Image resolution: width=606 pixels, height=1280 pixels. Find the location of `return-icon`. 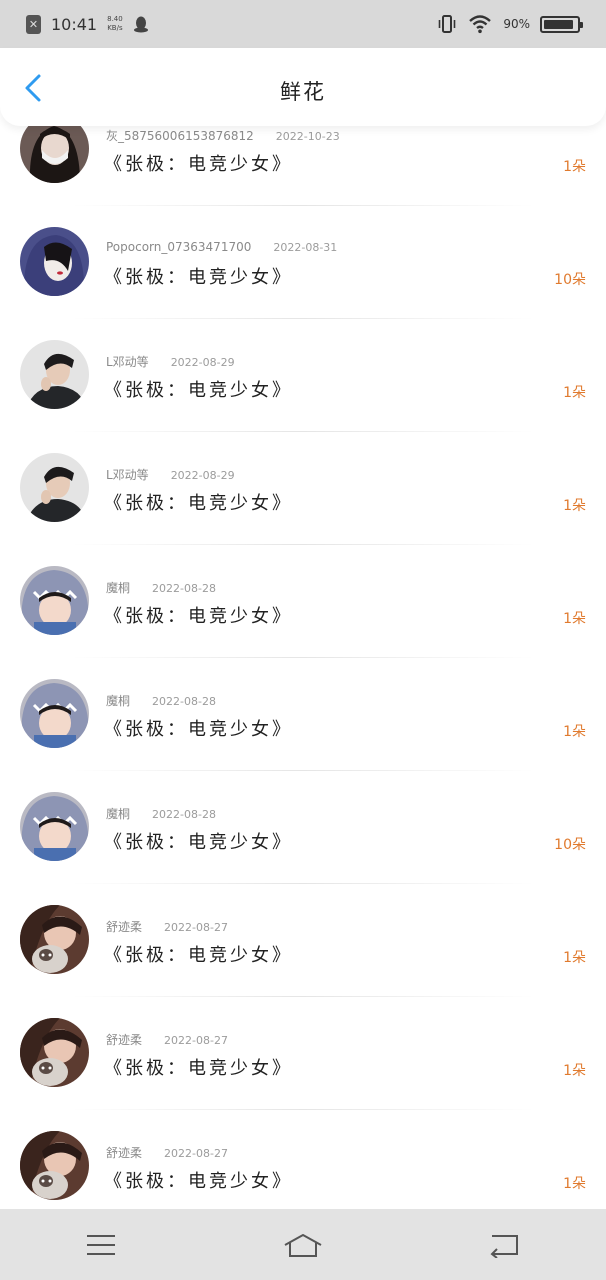

return-icon is located at coordinates (504, 1246).